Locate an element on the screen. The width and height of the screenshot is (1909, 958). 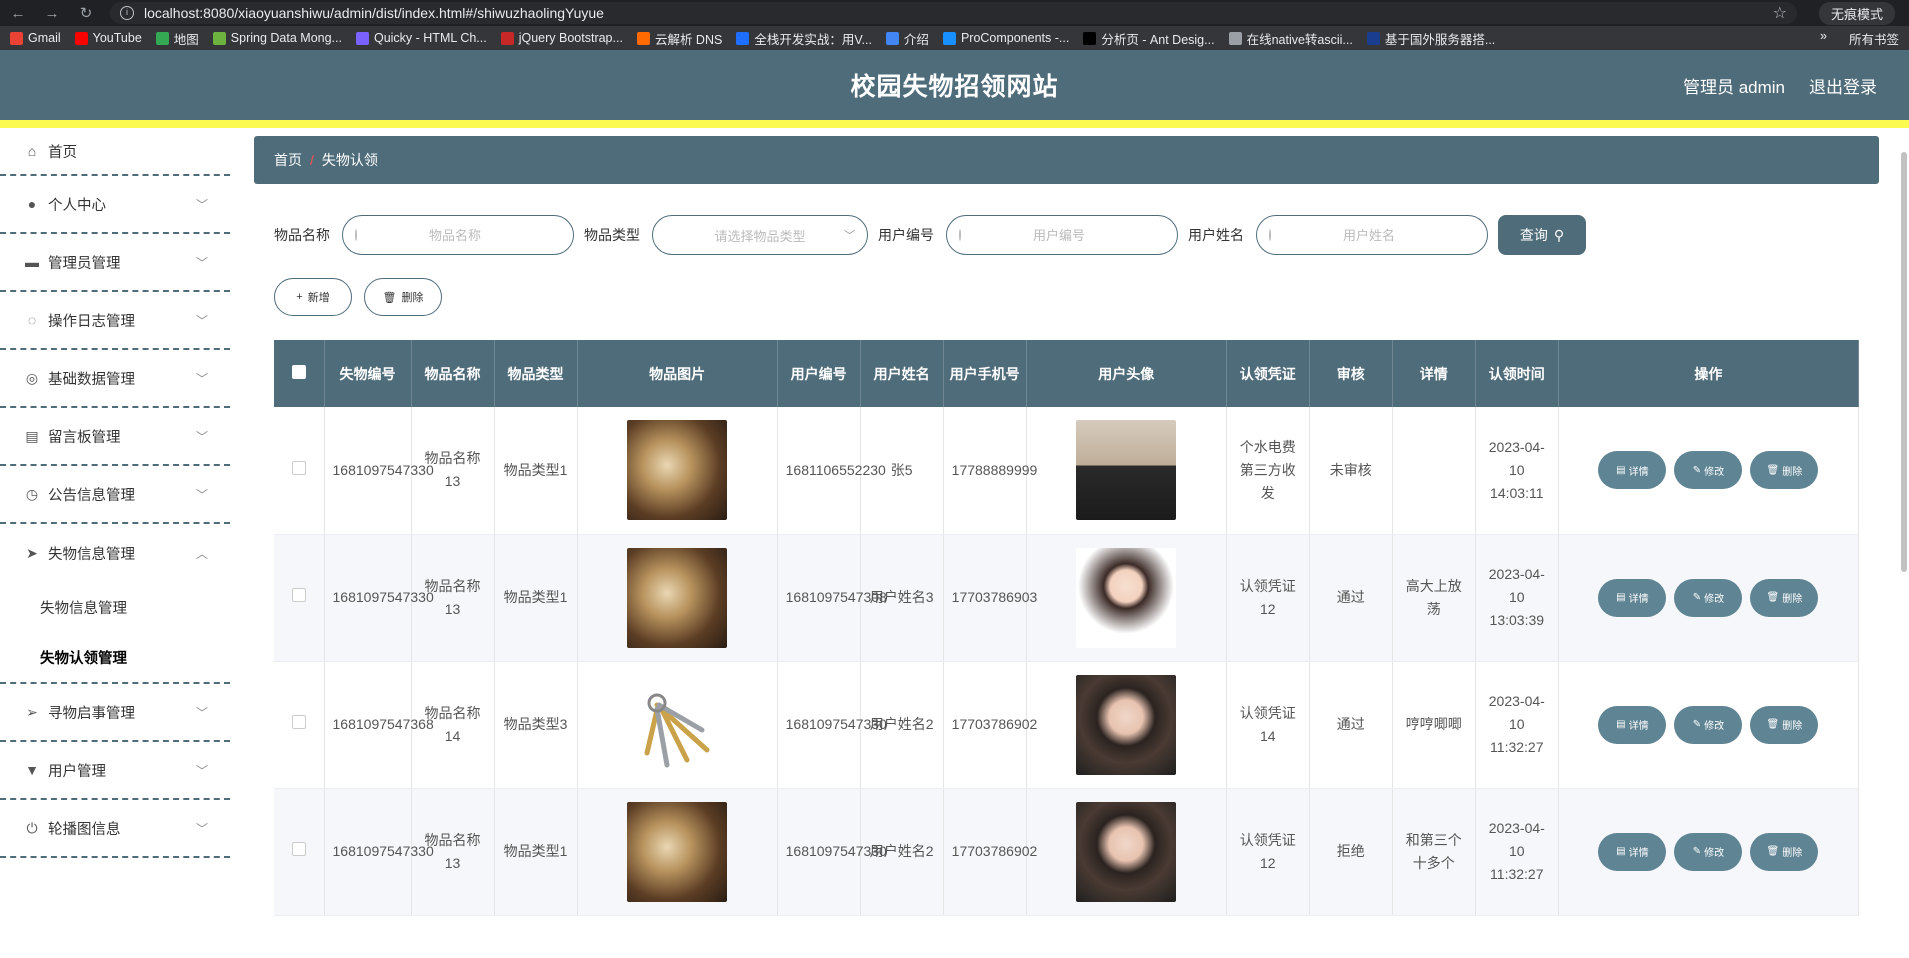
incognito-badge: 无痕模式 is located at coordinates (1856, 13).